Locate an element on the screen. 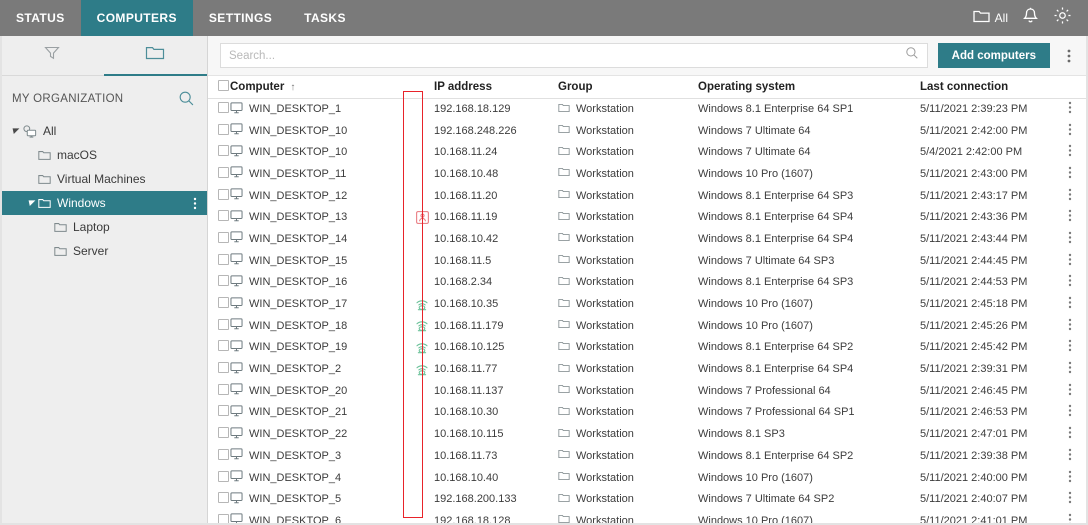  settings-button is located at coordinates (1062, 18).